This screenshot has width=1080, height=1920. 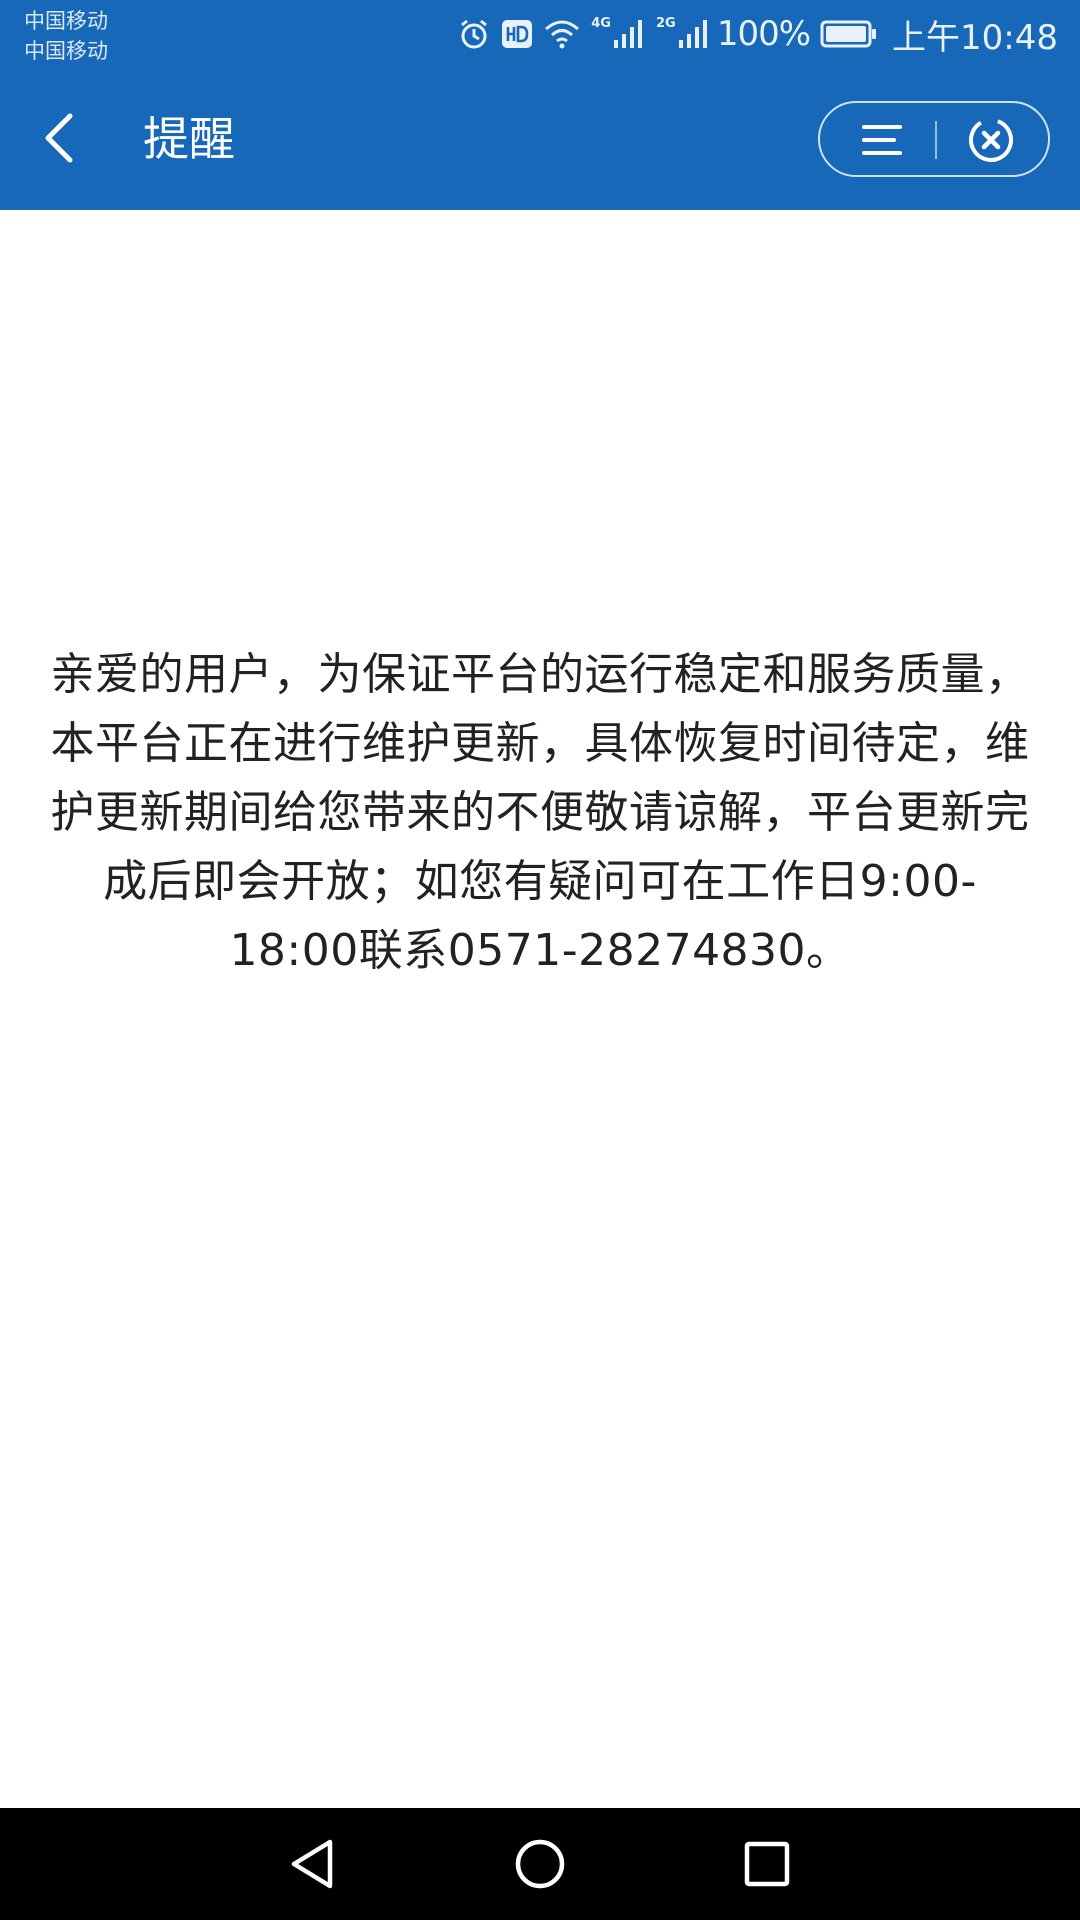 I want to click on nav-back-button, so click(x=313, y=1864).